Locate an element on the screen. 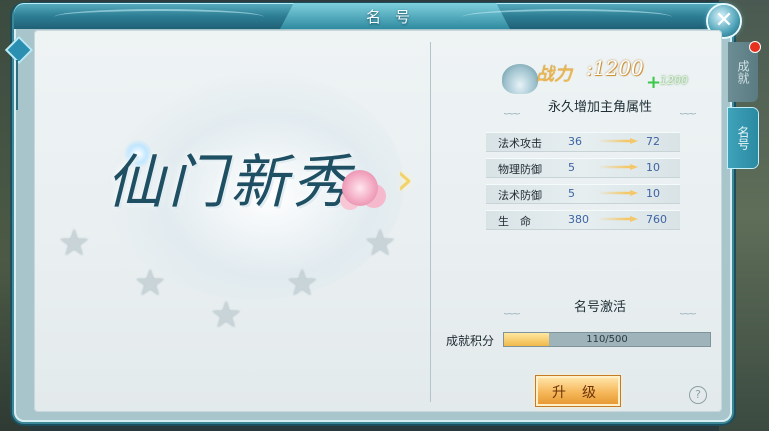  help-icon: ? is located at coordinates (698, 395).